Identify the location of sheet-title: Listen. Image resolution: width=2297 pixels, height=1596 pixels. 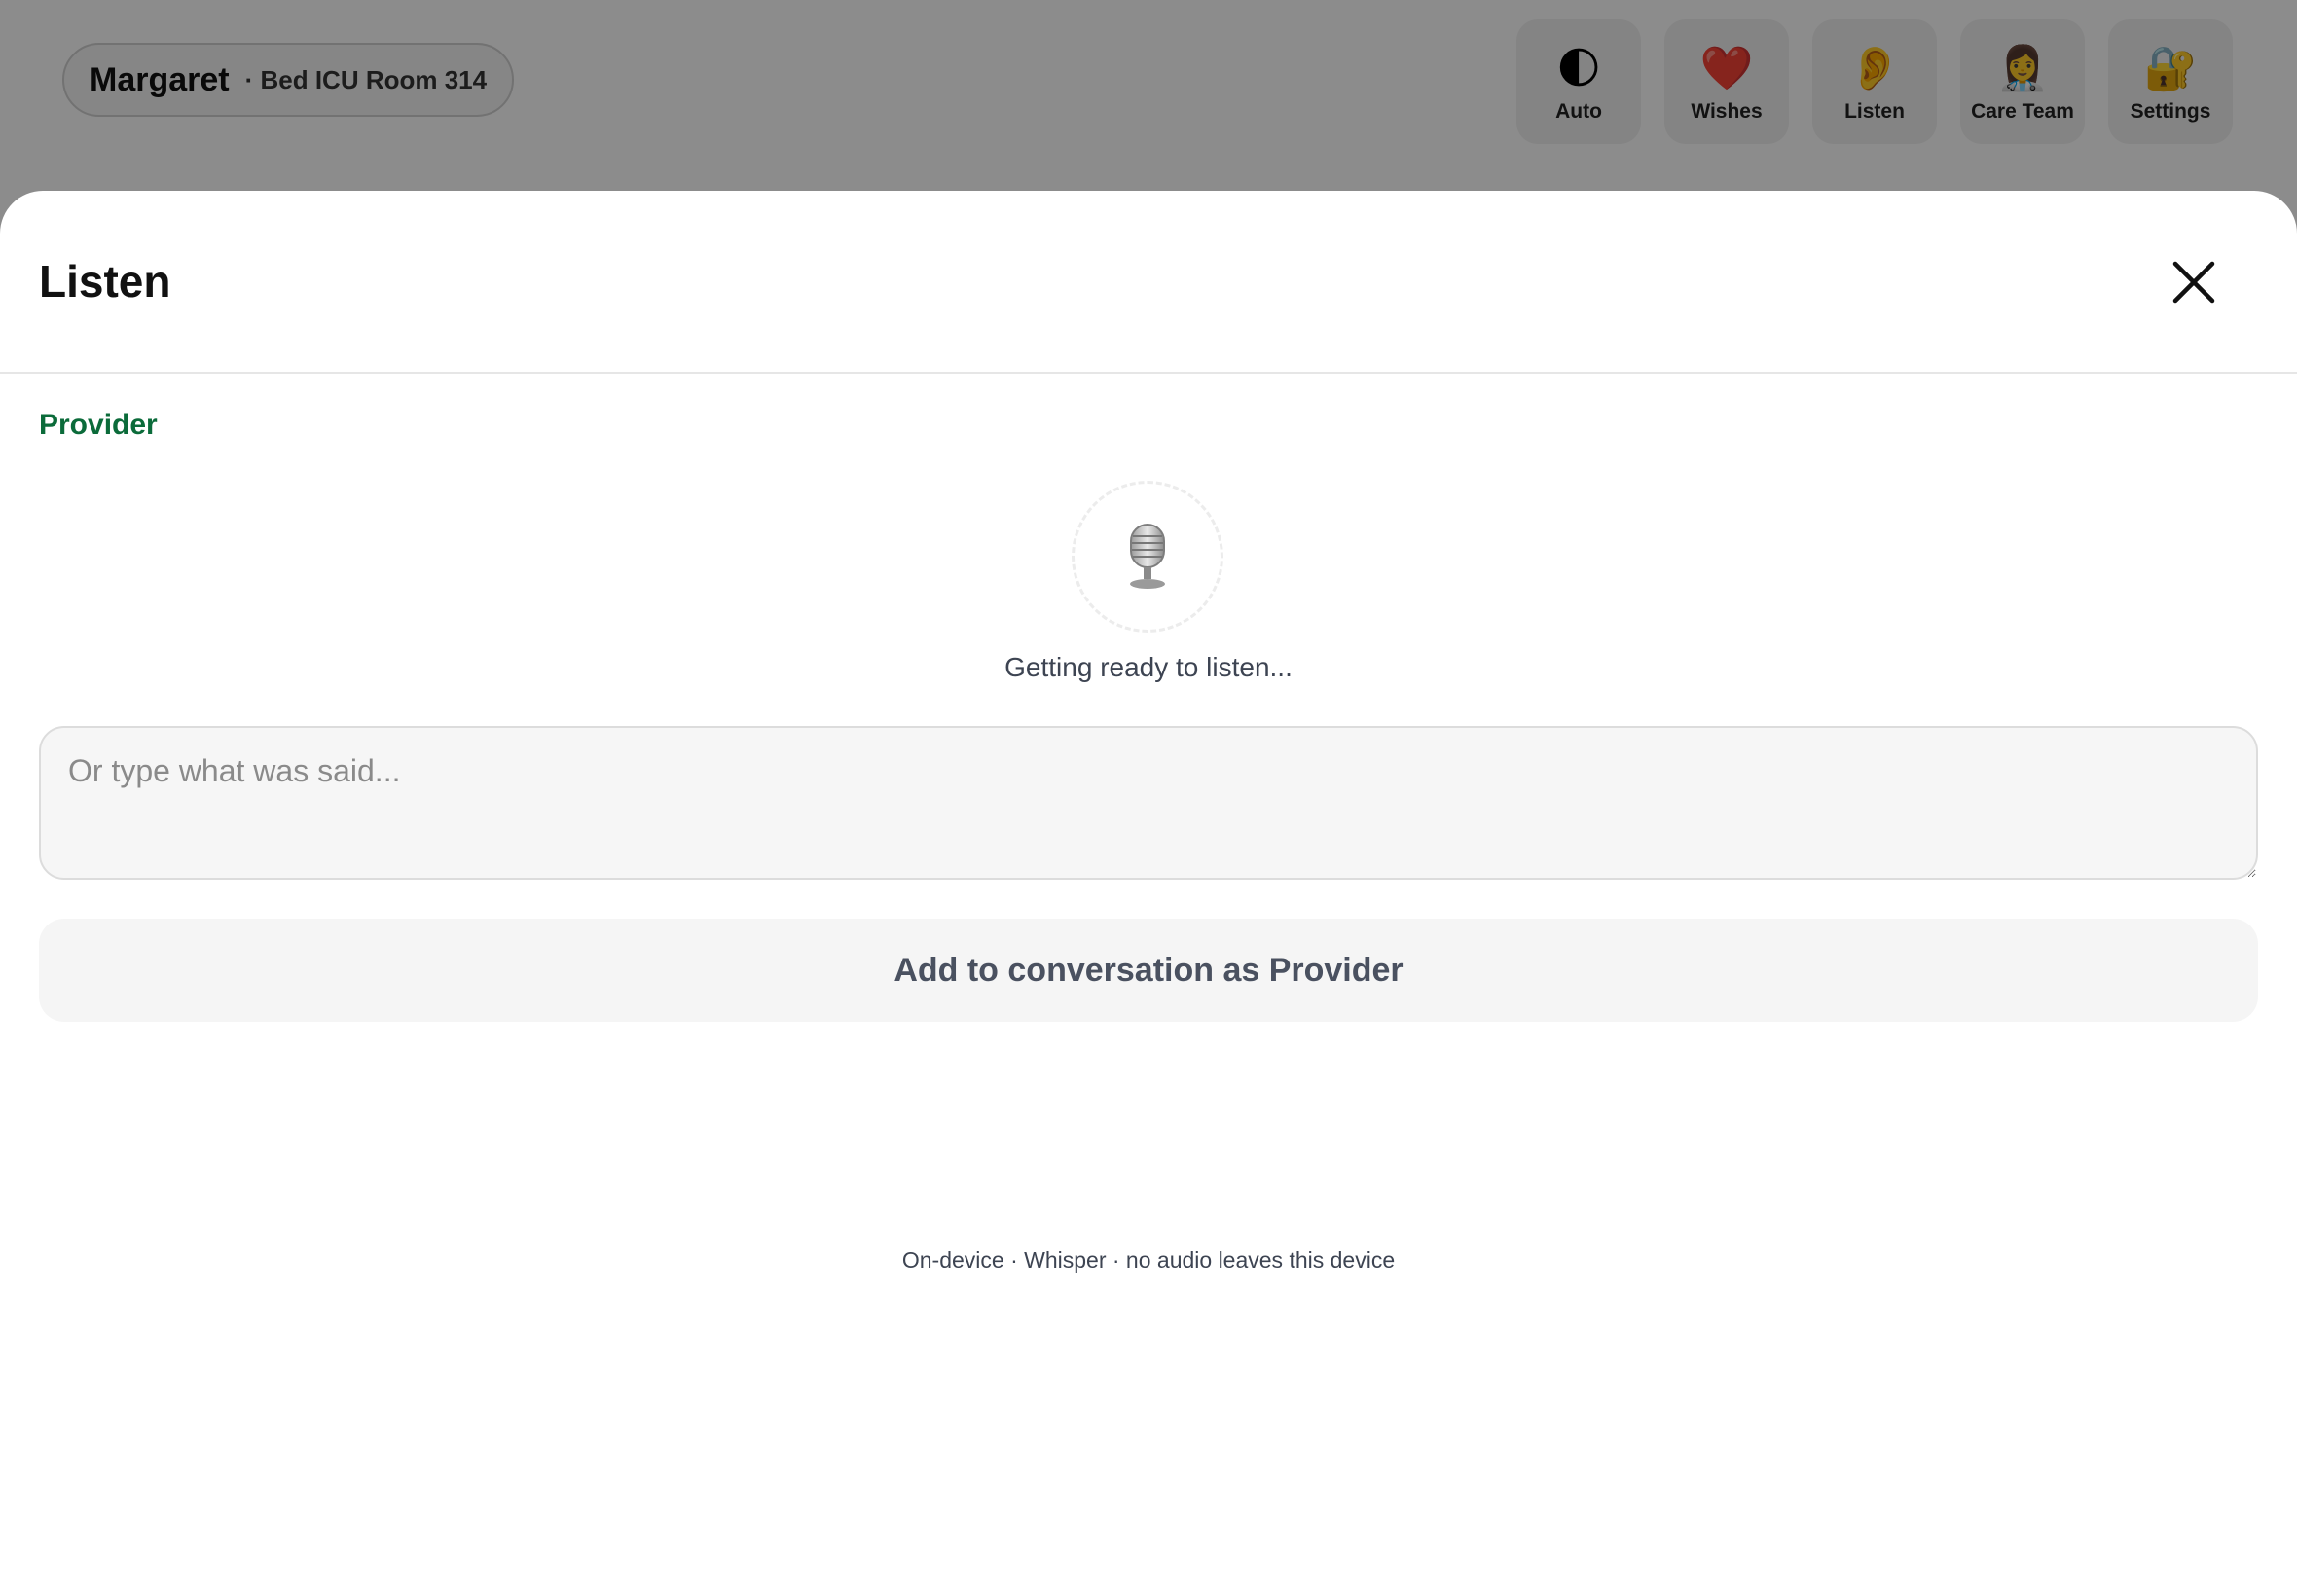
(105, 281).